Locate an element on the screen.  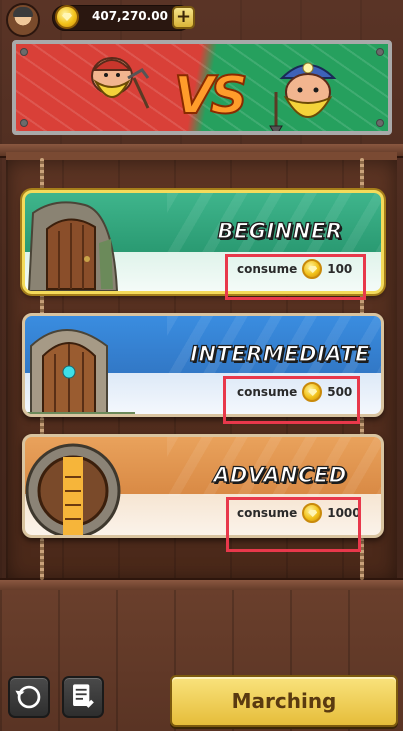
gem-coin-icon is located at coordinates (67, 17).